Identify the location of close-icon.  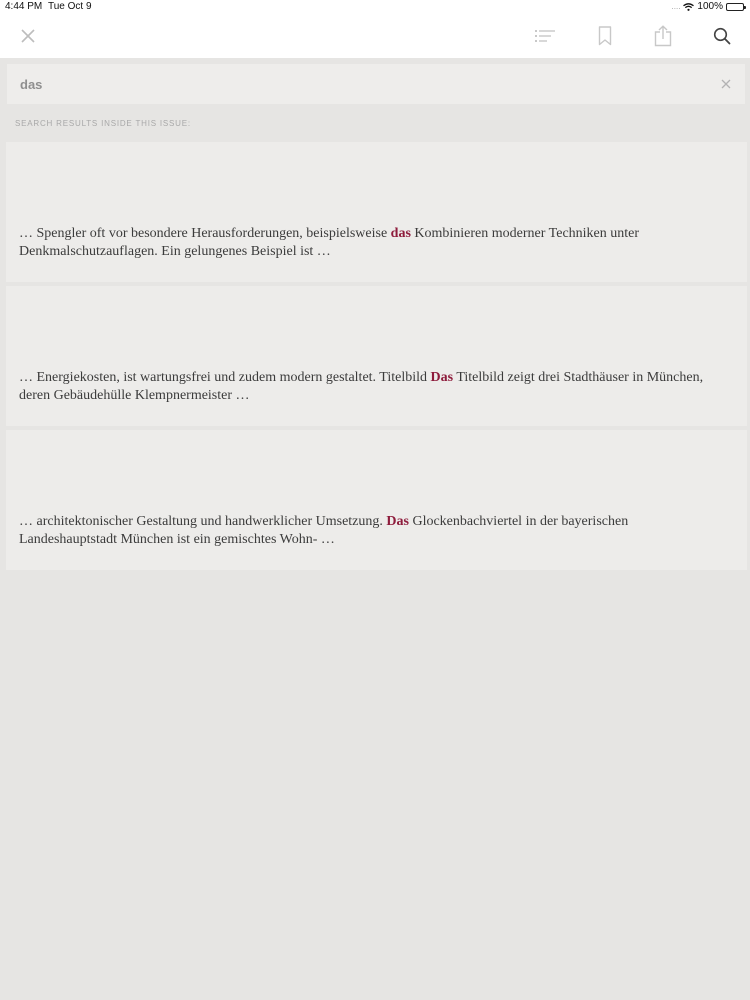
(28, 36).